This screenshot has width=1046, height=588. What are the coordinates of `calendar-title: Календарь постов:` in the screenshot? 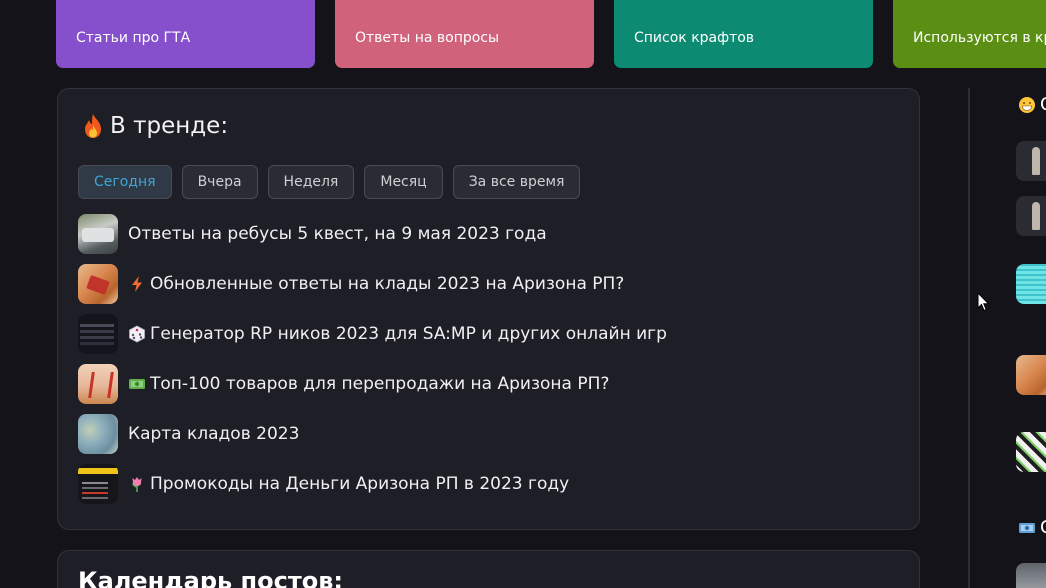 It's located at (211, 577).